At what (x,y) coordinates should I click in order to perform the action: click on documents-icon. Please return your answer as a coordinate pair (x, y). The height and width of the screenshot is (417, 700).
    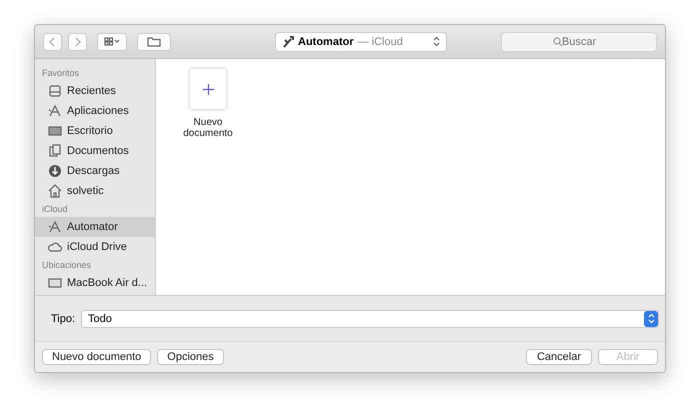
    Looking at the image, I should click on (55, 151).